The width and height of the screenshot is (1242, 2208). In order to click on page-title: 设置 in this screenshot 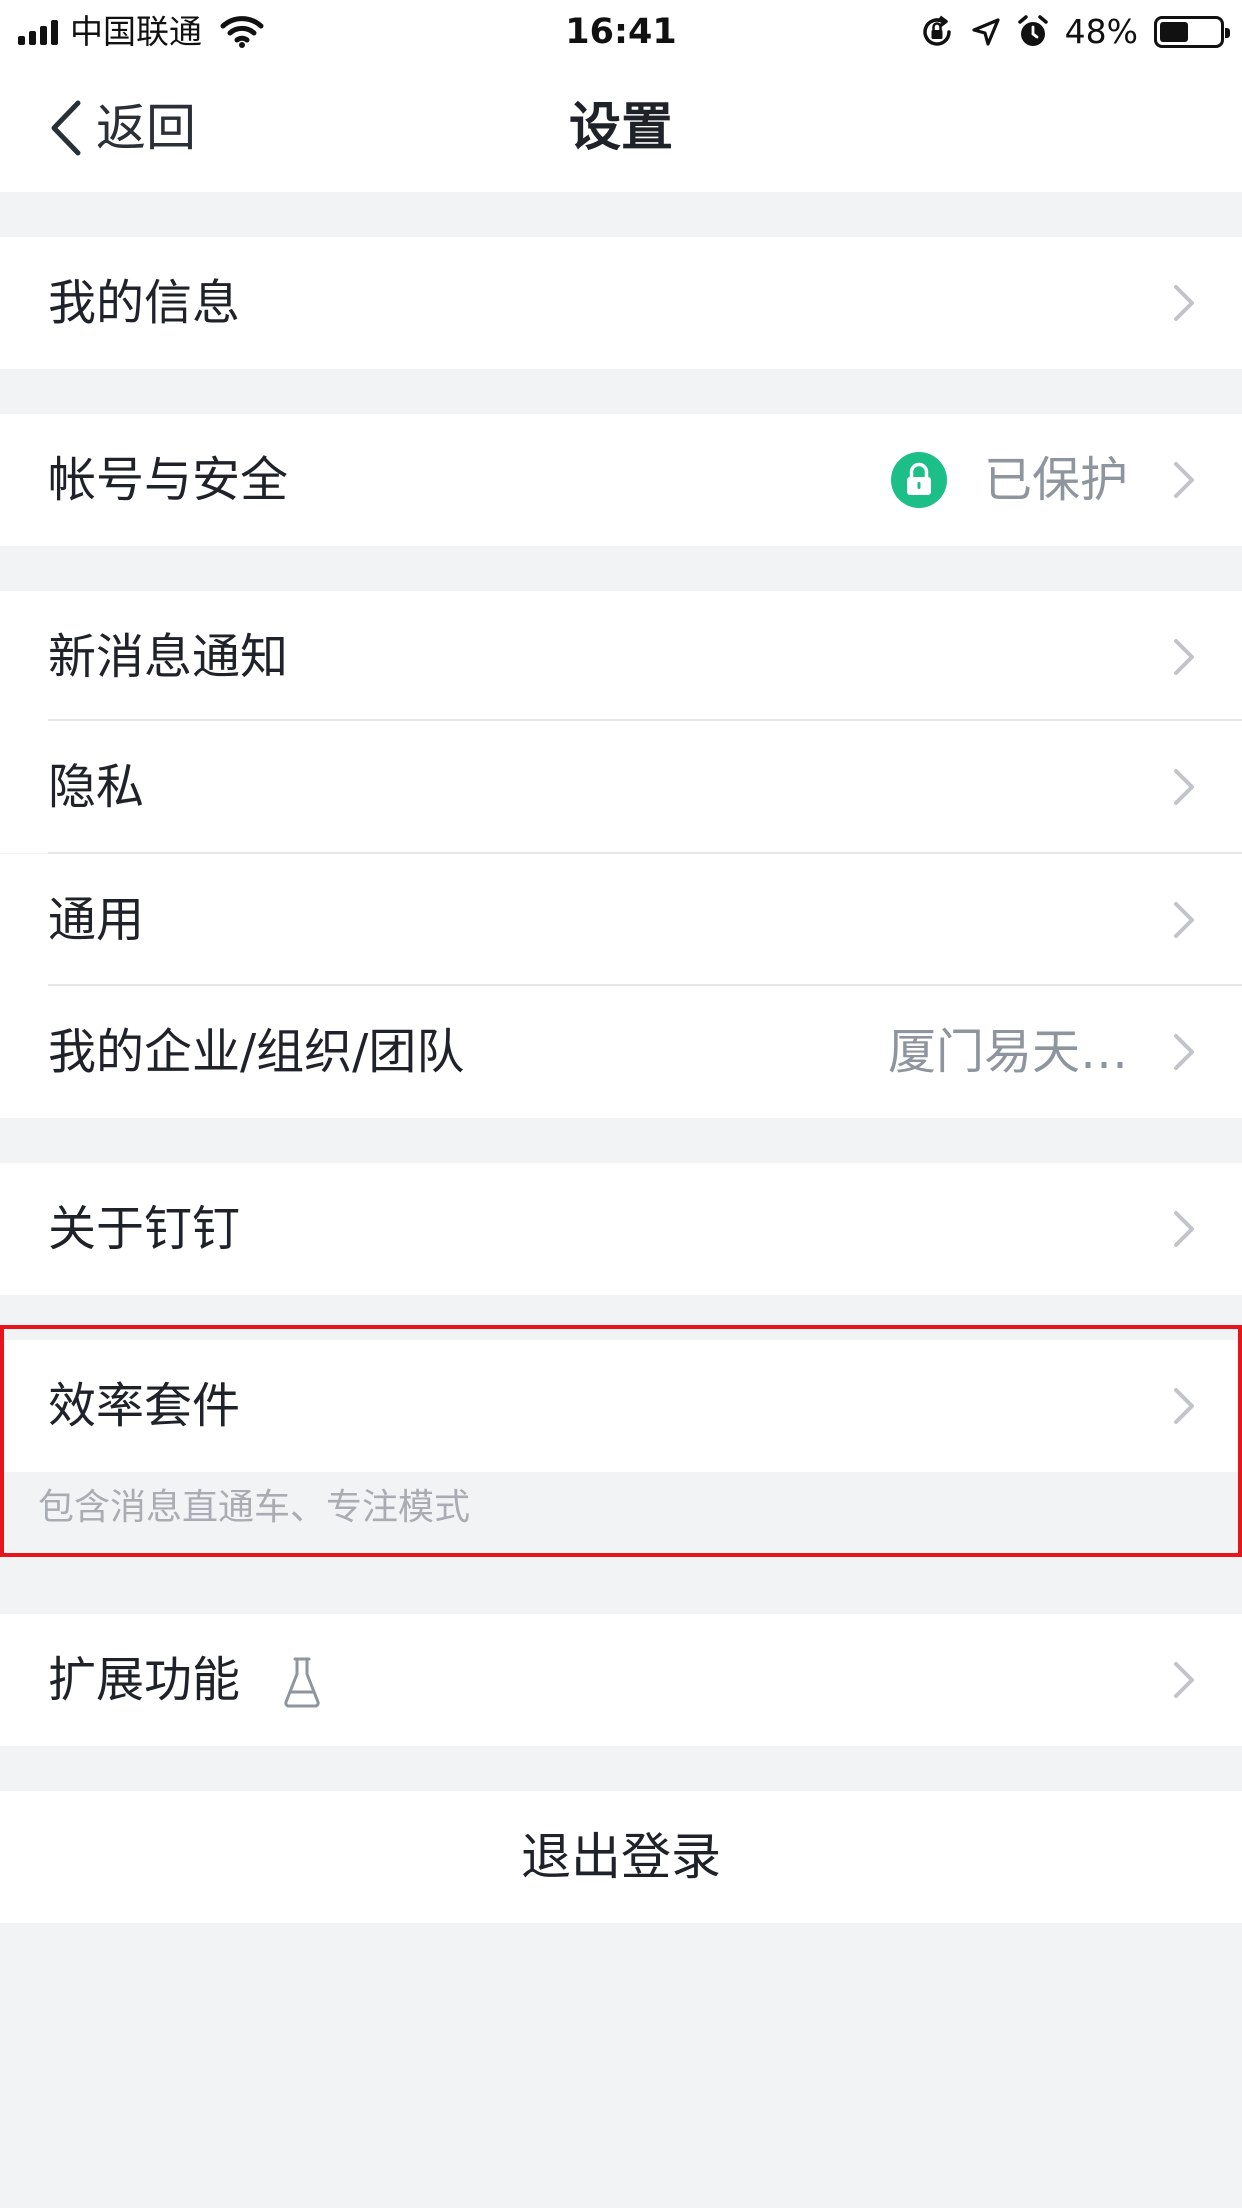, I will do `click(620, 128)`.